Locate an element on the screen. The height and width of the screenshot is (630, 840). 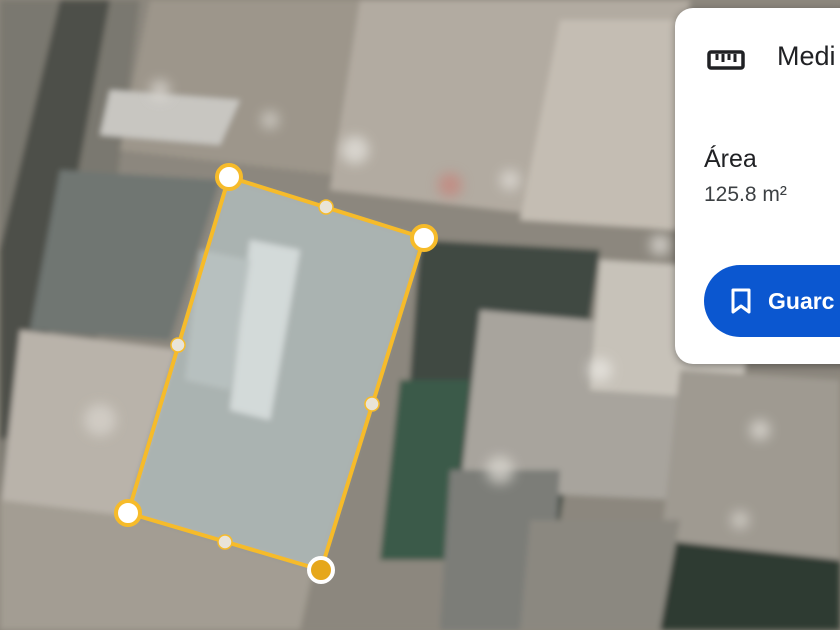
panel-title: Medi is located at coordinates (806, 56).